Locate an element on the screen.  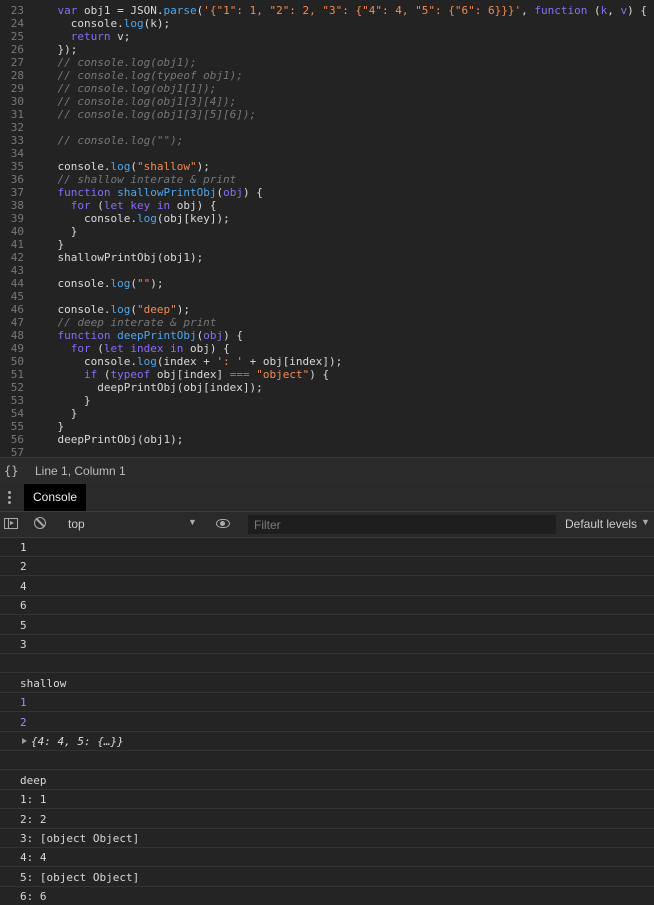
code-token: (k); is located at coordinates (157, 23).